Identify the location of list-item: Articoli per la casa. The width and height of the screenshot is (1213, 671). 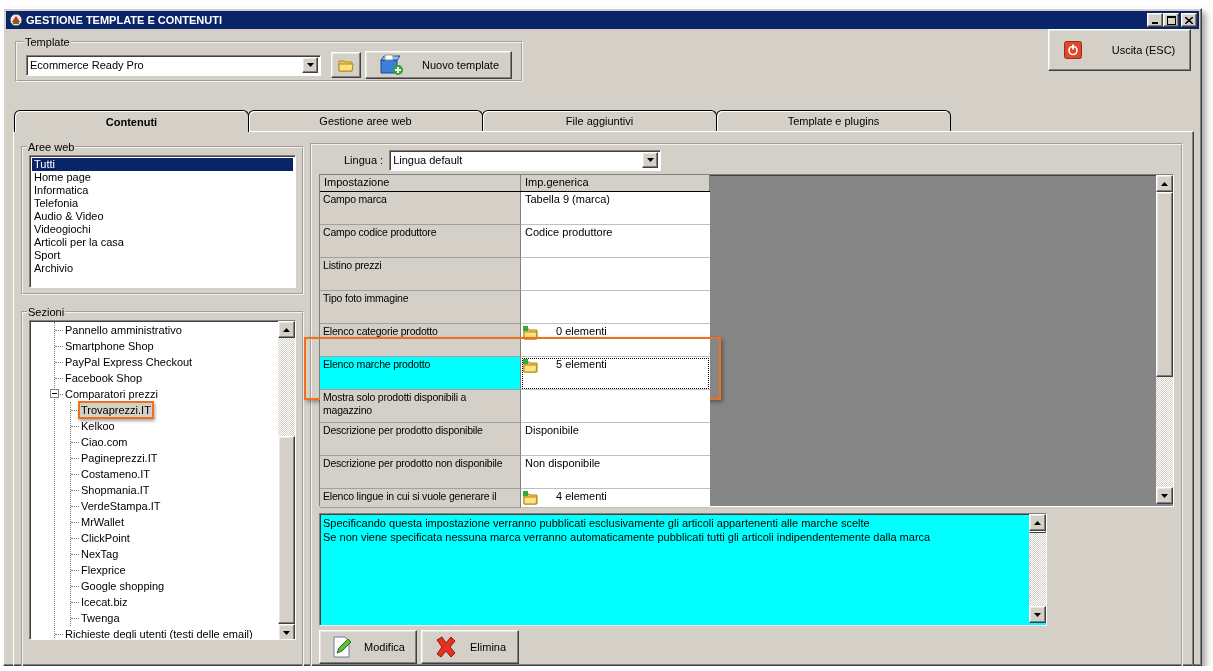
(162, 242).